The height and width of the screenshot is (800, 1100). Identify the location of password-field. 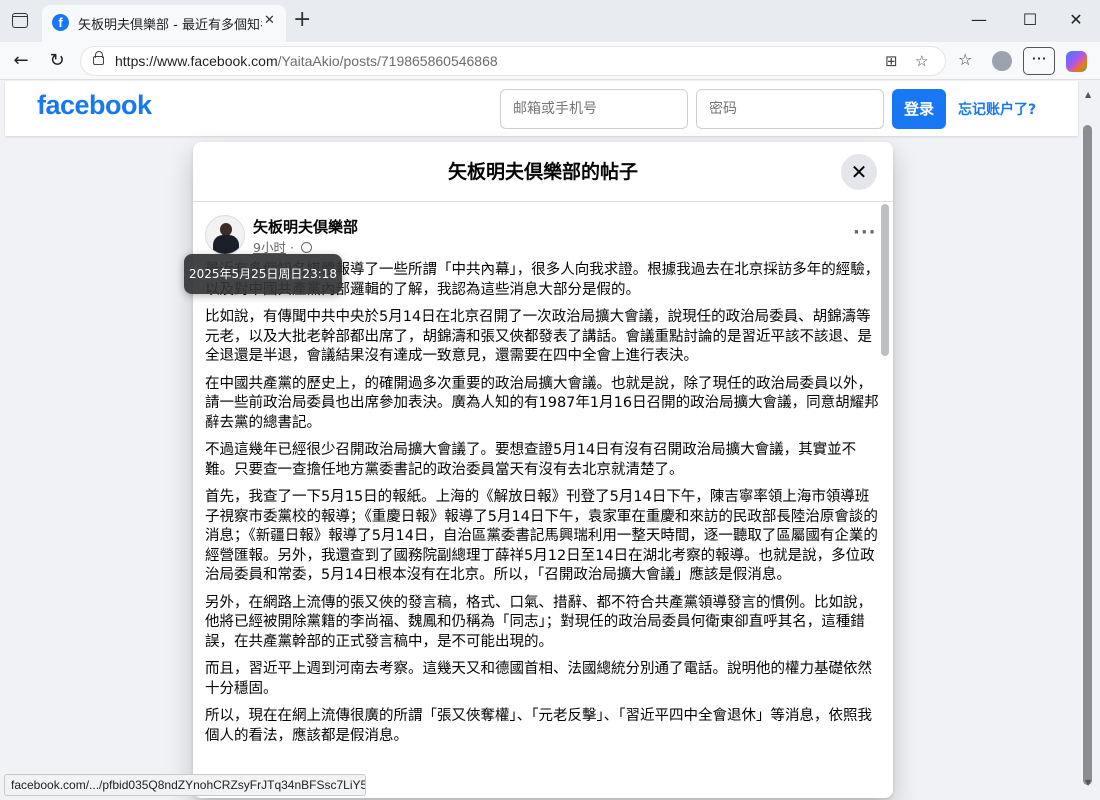
(790, 109).